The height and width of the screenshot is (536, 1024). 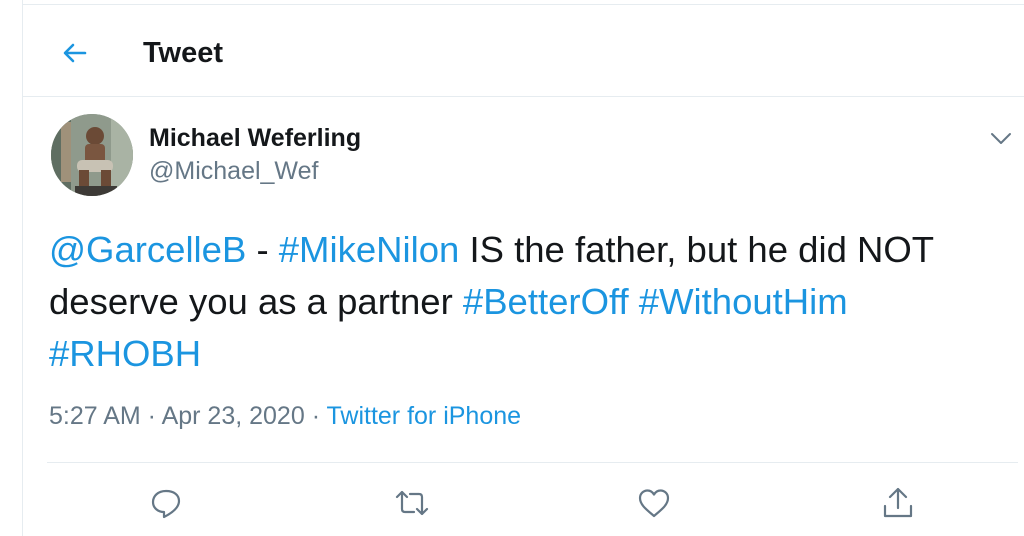 I want to click on author-handle: @Michael_Wef, so click(x=233, y=171).